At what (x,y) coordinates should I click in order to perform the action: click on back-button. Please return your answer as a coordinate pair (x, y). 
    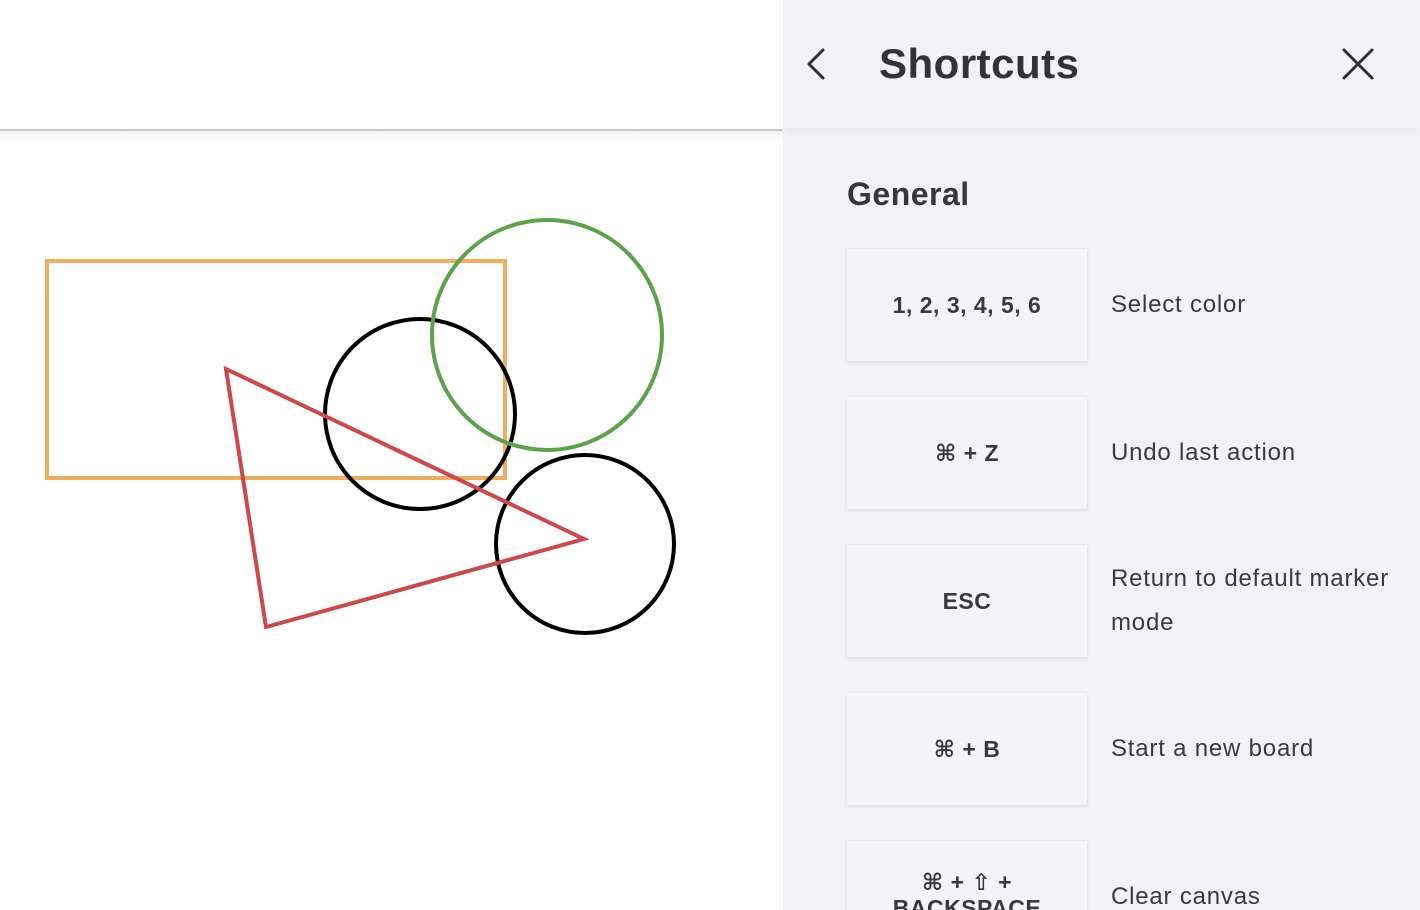
    Looking at the image, I should click on (821, 64).